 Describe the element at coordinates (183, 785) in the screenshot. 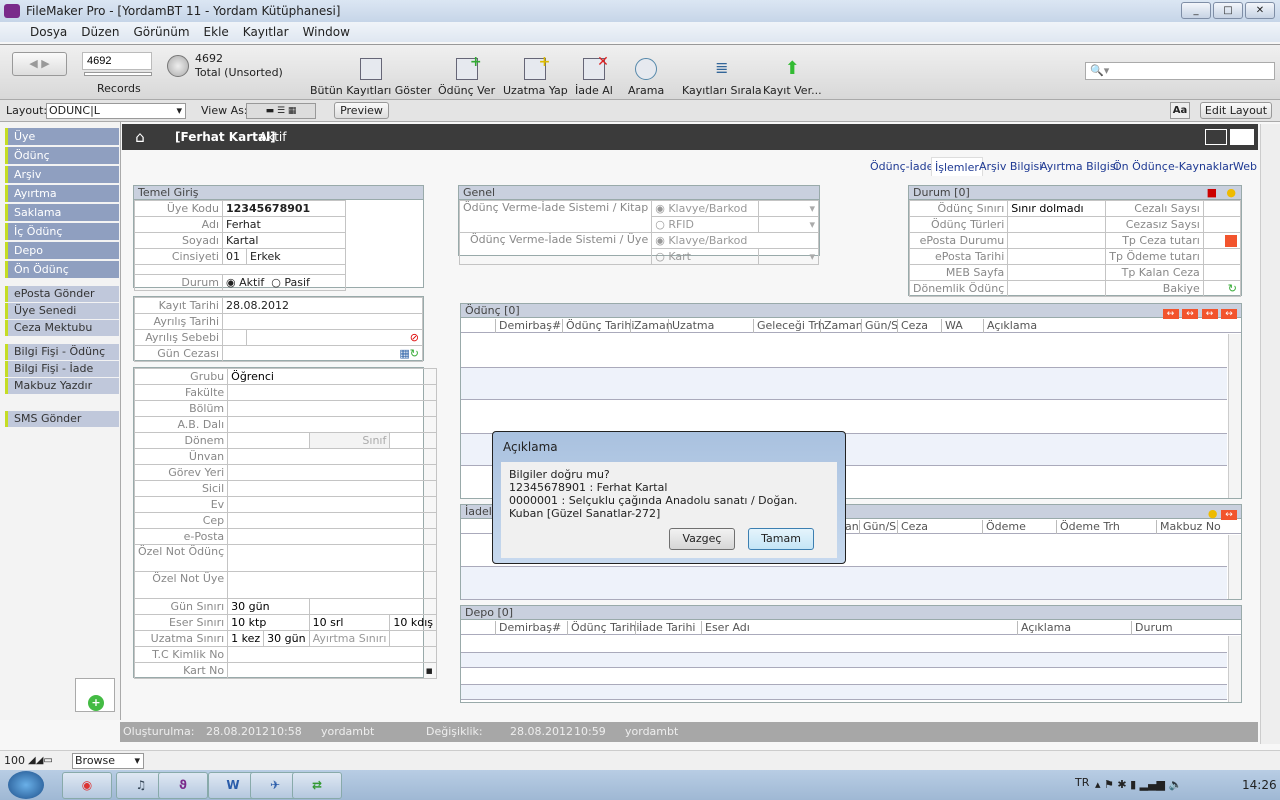

I see `taskbar-filemaker-icon: ϑ` at that location.